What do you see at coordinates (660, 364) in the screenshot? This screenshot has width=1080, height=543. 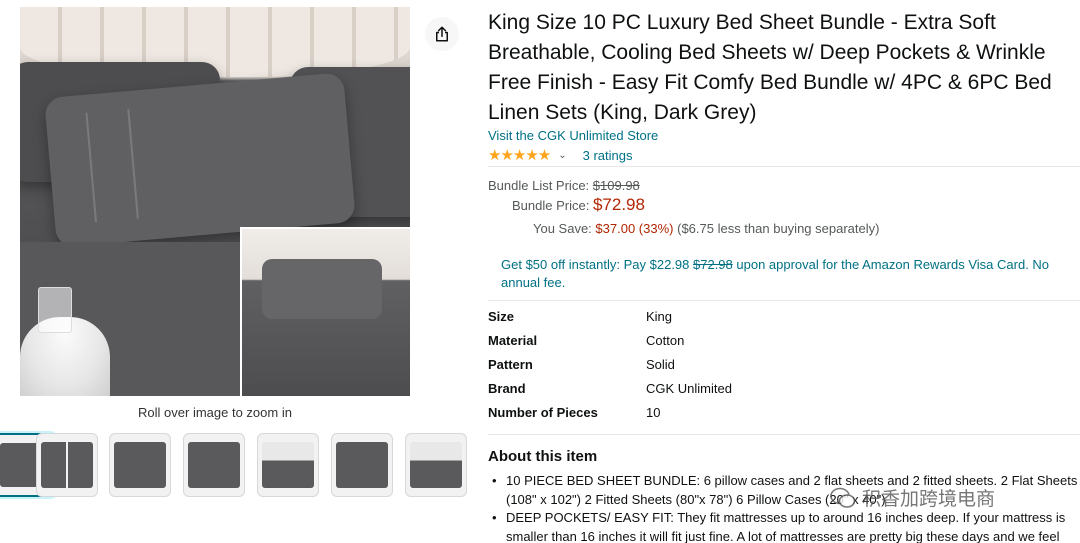 I see `spec-value: Solid` at bounding box center [660, 364].